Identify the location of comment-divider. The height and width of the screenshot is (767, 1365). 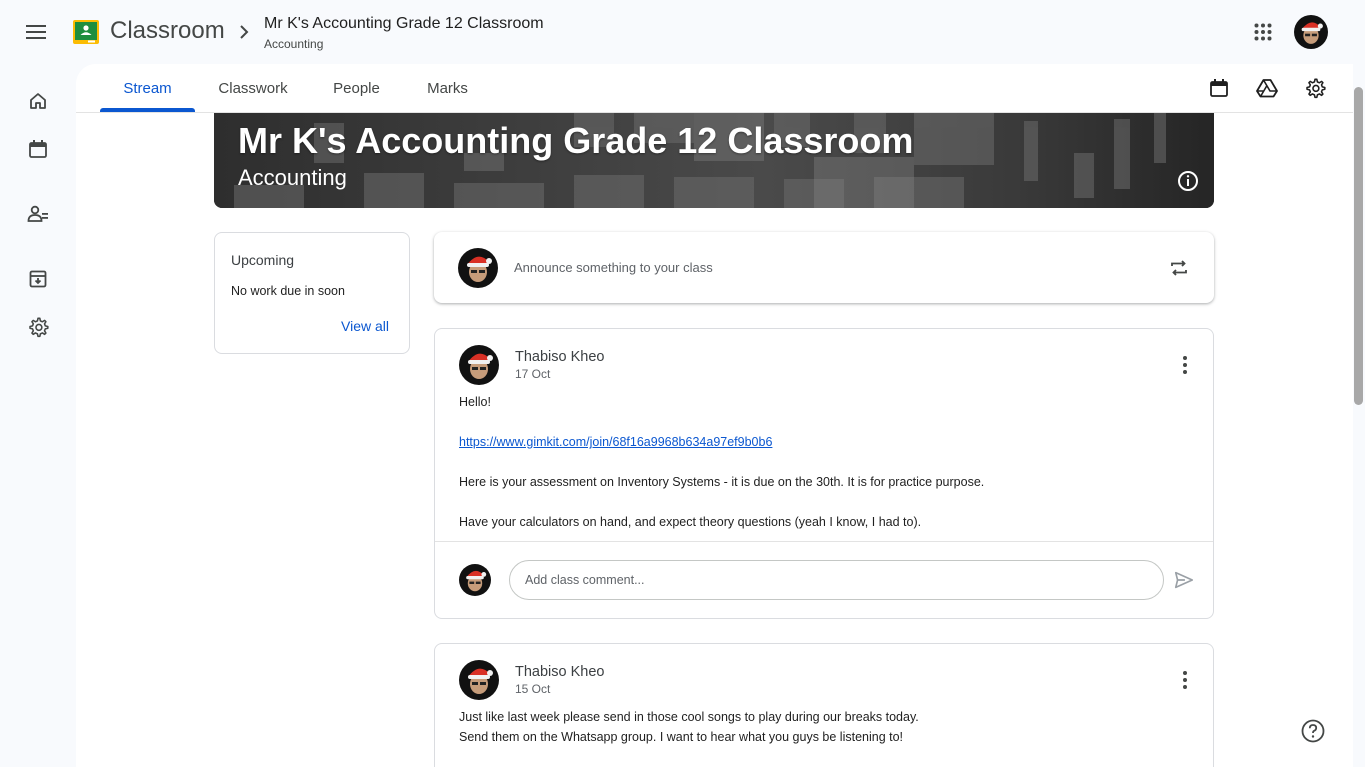
(824, 541).